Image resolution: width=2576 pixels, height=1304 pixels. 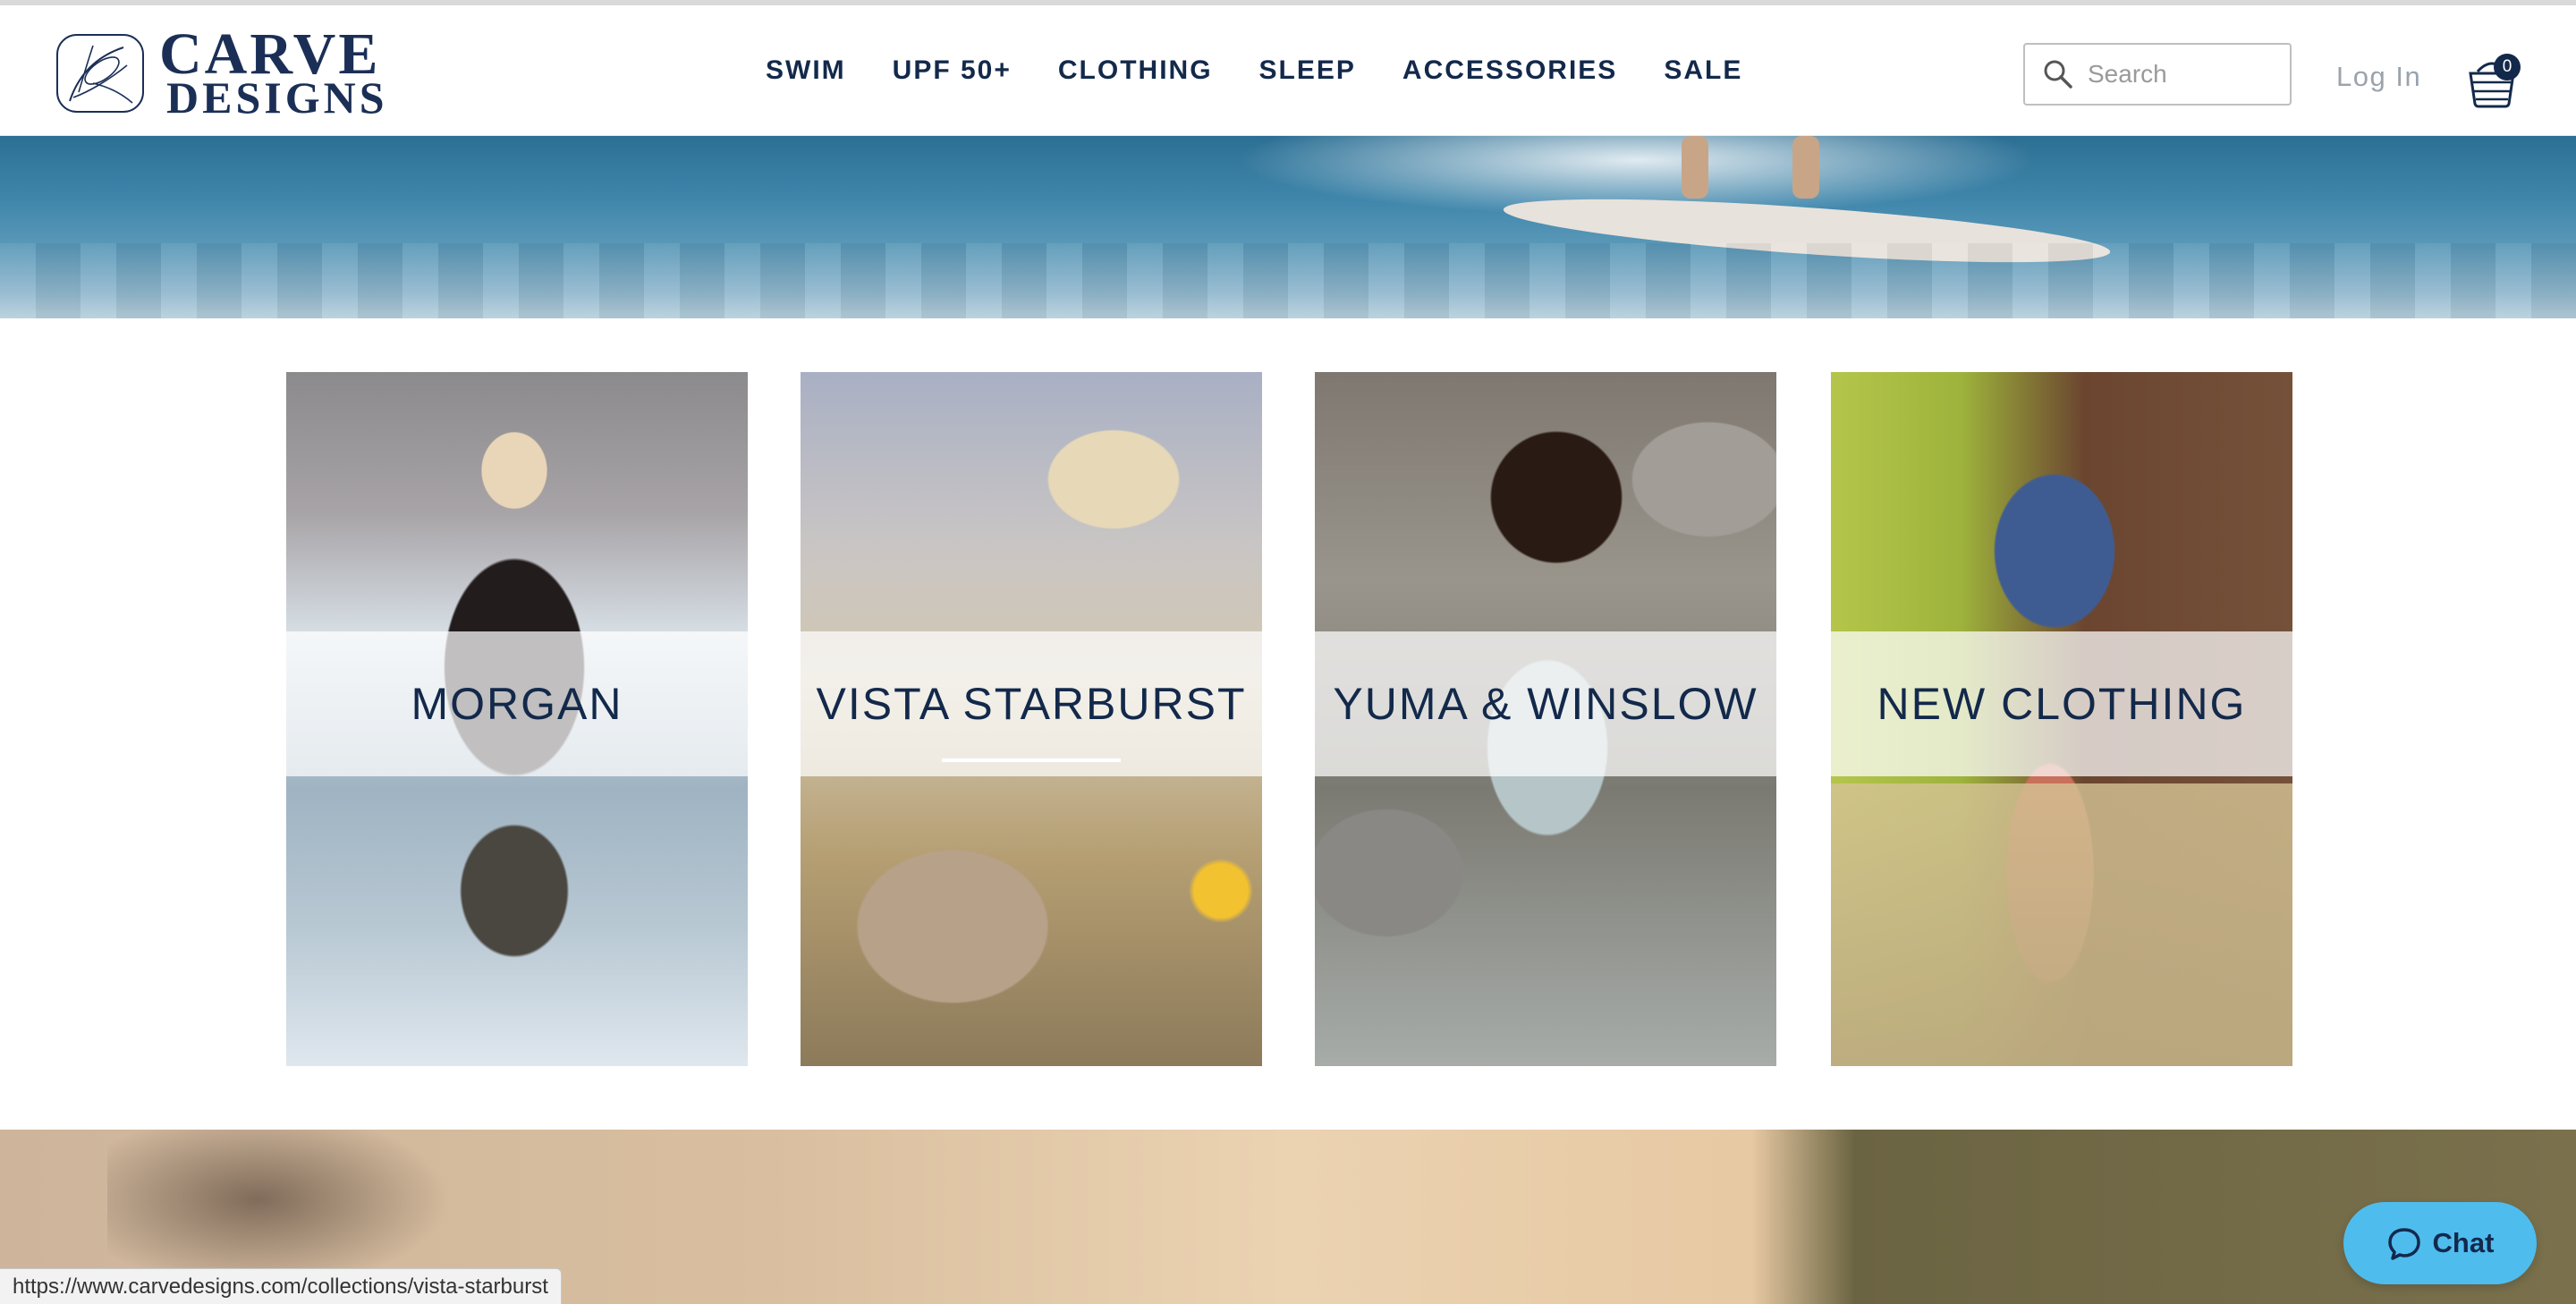 I want to click on cart-count-badge: 0, so click(x=2507, y=67).